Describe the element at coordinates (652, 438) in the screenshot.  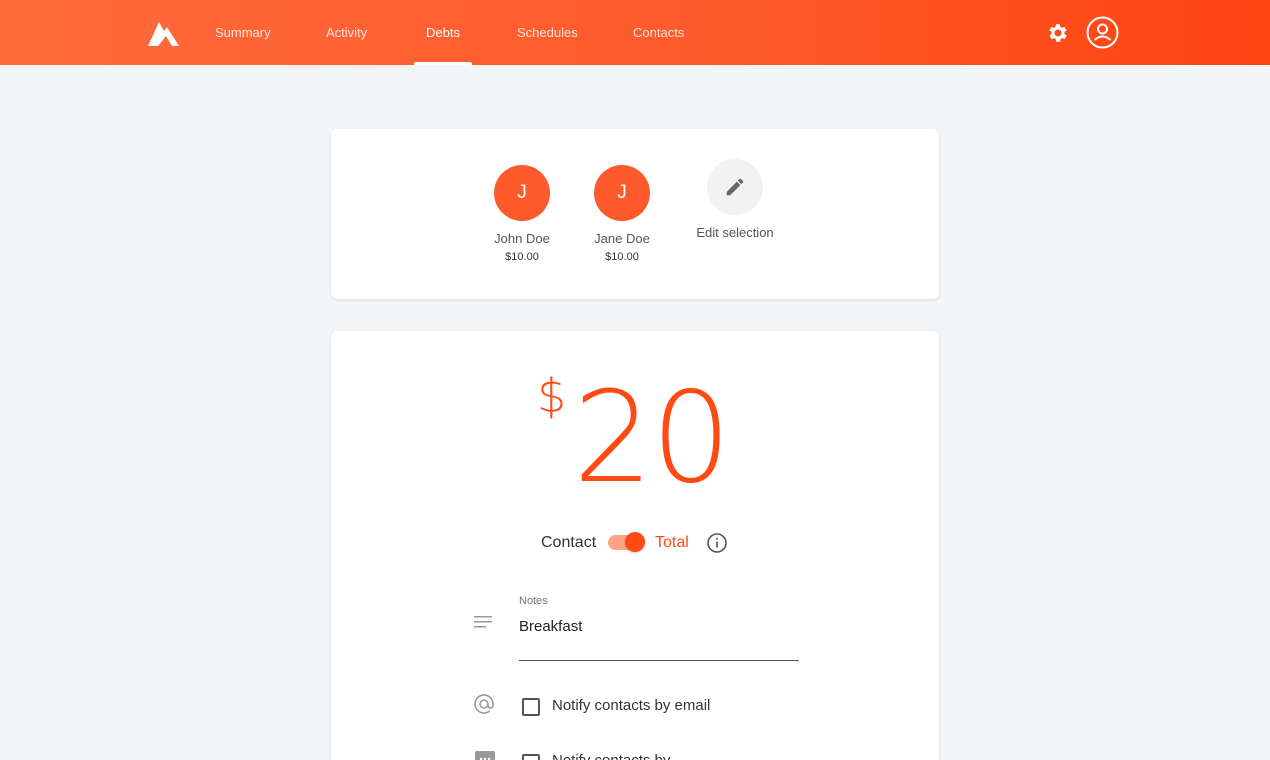
I see `debt-amount: 20` at that location.